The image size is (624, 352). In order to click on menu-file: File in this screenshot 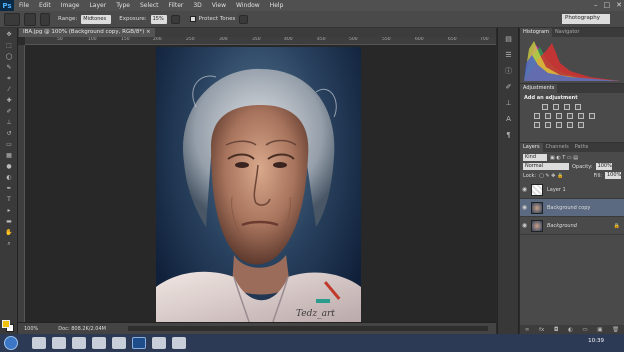, I will do `click(24, 5)`.